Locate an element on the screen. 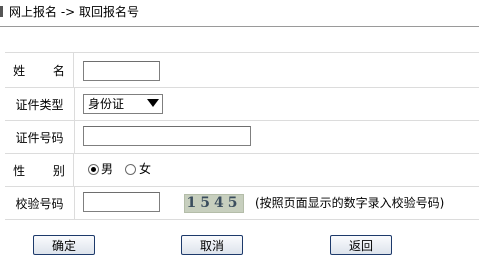 The image size is (479, 275). captcha-hint: (按照页面显示的数字录入校验号码) is located at coordinates (350, 203).